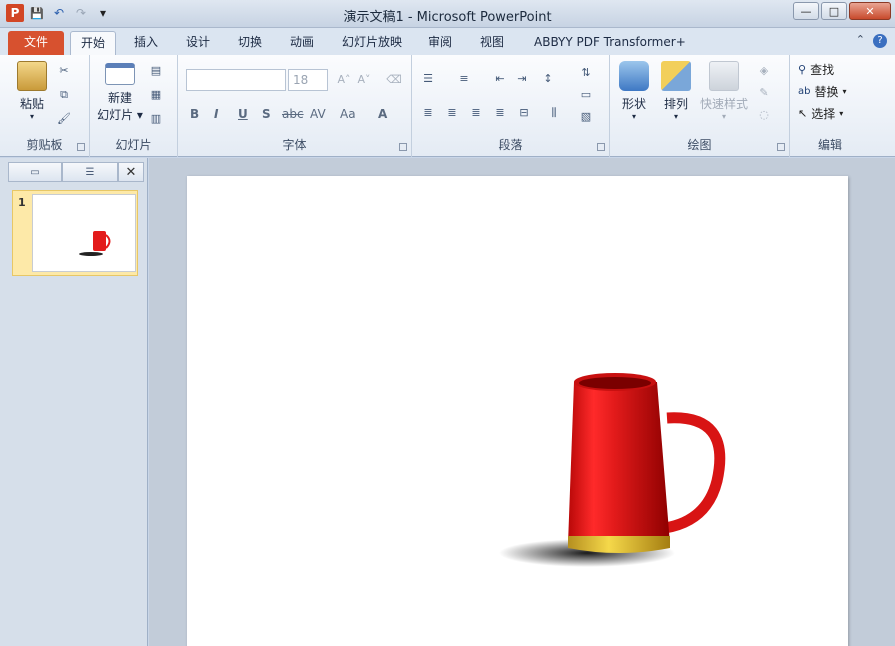 The image size is (895, 646). Describe the element at coordinates (586, 117) in the screenshot. I see `smartart-icon: ▧` at that location.